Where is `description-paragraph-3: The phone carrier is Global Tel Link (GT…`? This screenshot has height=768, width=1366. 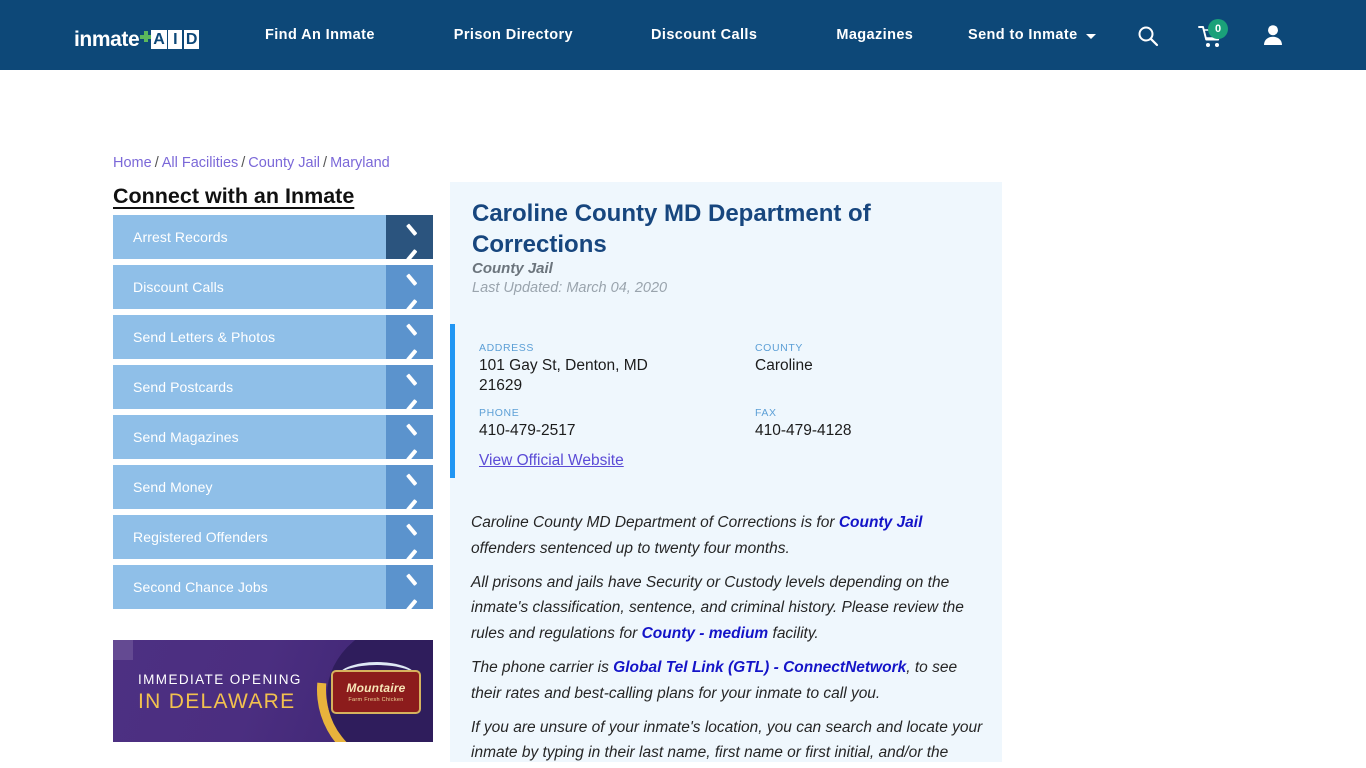 description-paragraph-3: The phone carrier is Global Tel Link (GT… is located at coordinates (729, 681).